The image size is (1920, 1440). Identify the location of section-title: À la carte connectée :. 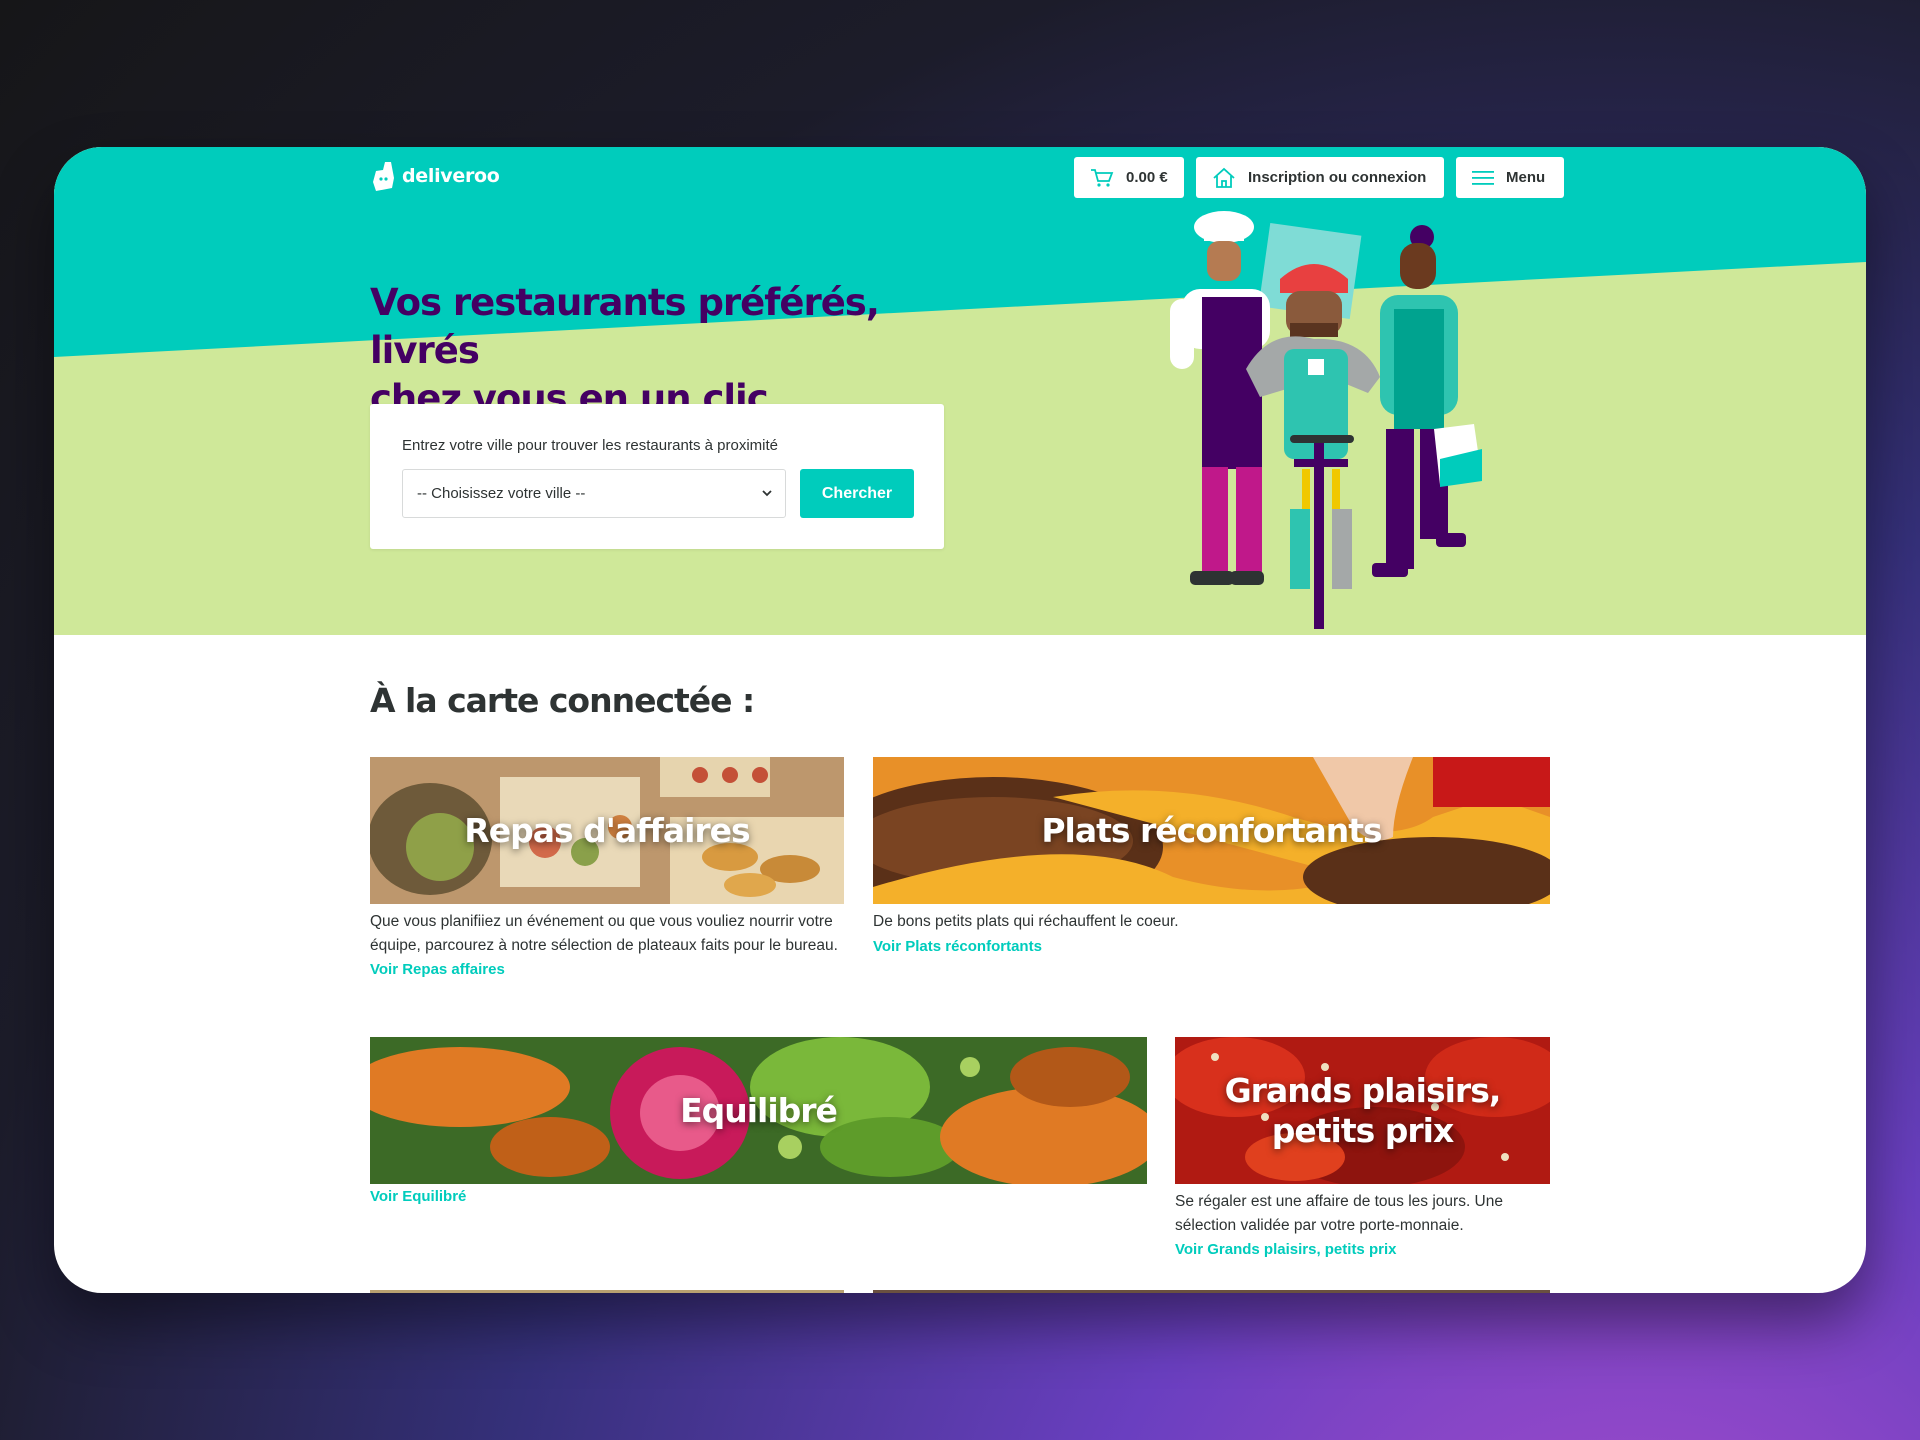
(562, 700).